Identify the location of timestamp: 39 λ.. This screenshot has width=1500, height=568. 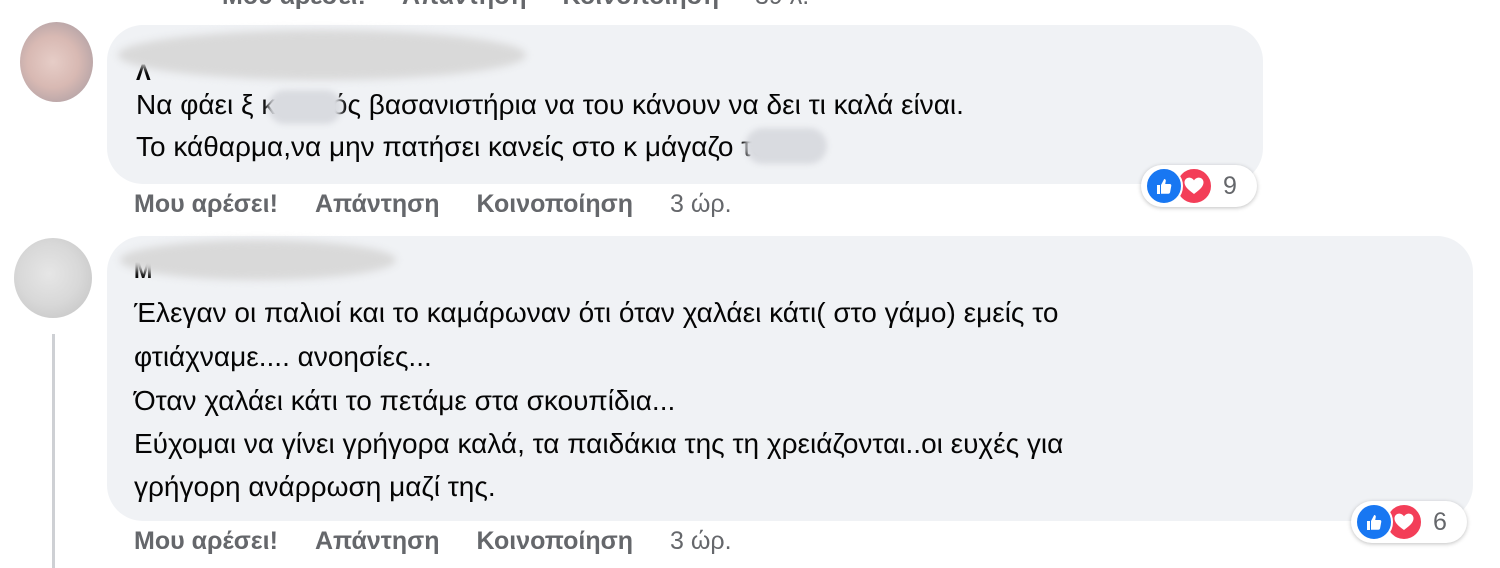
(782, 6).